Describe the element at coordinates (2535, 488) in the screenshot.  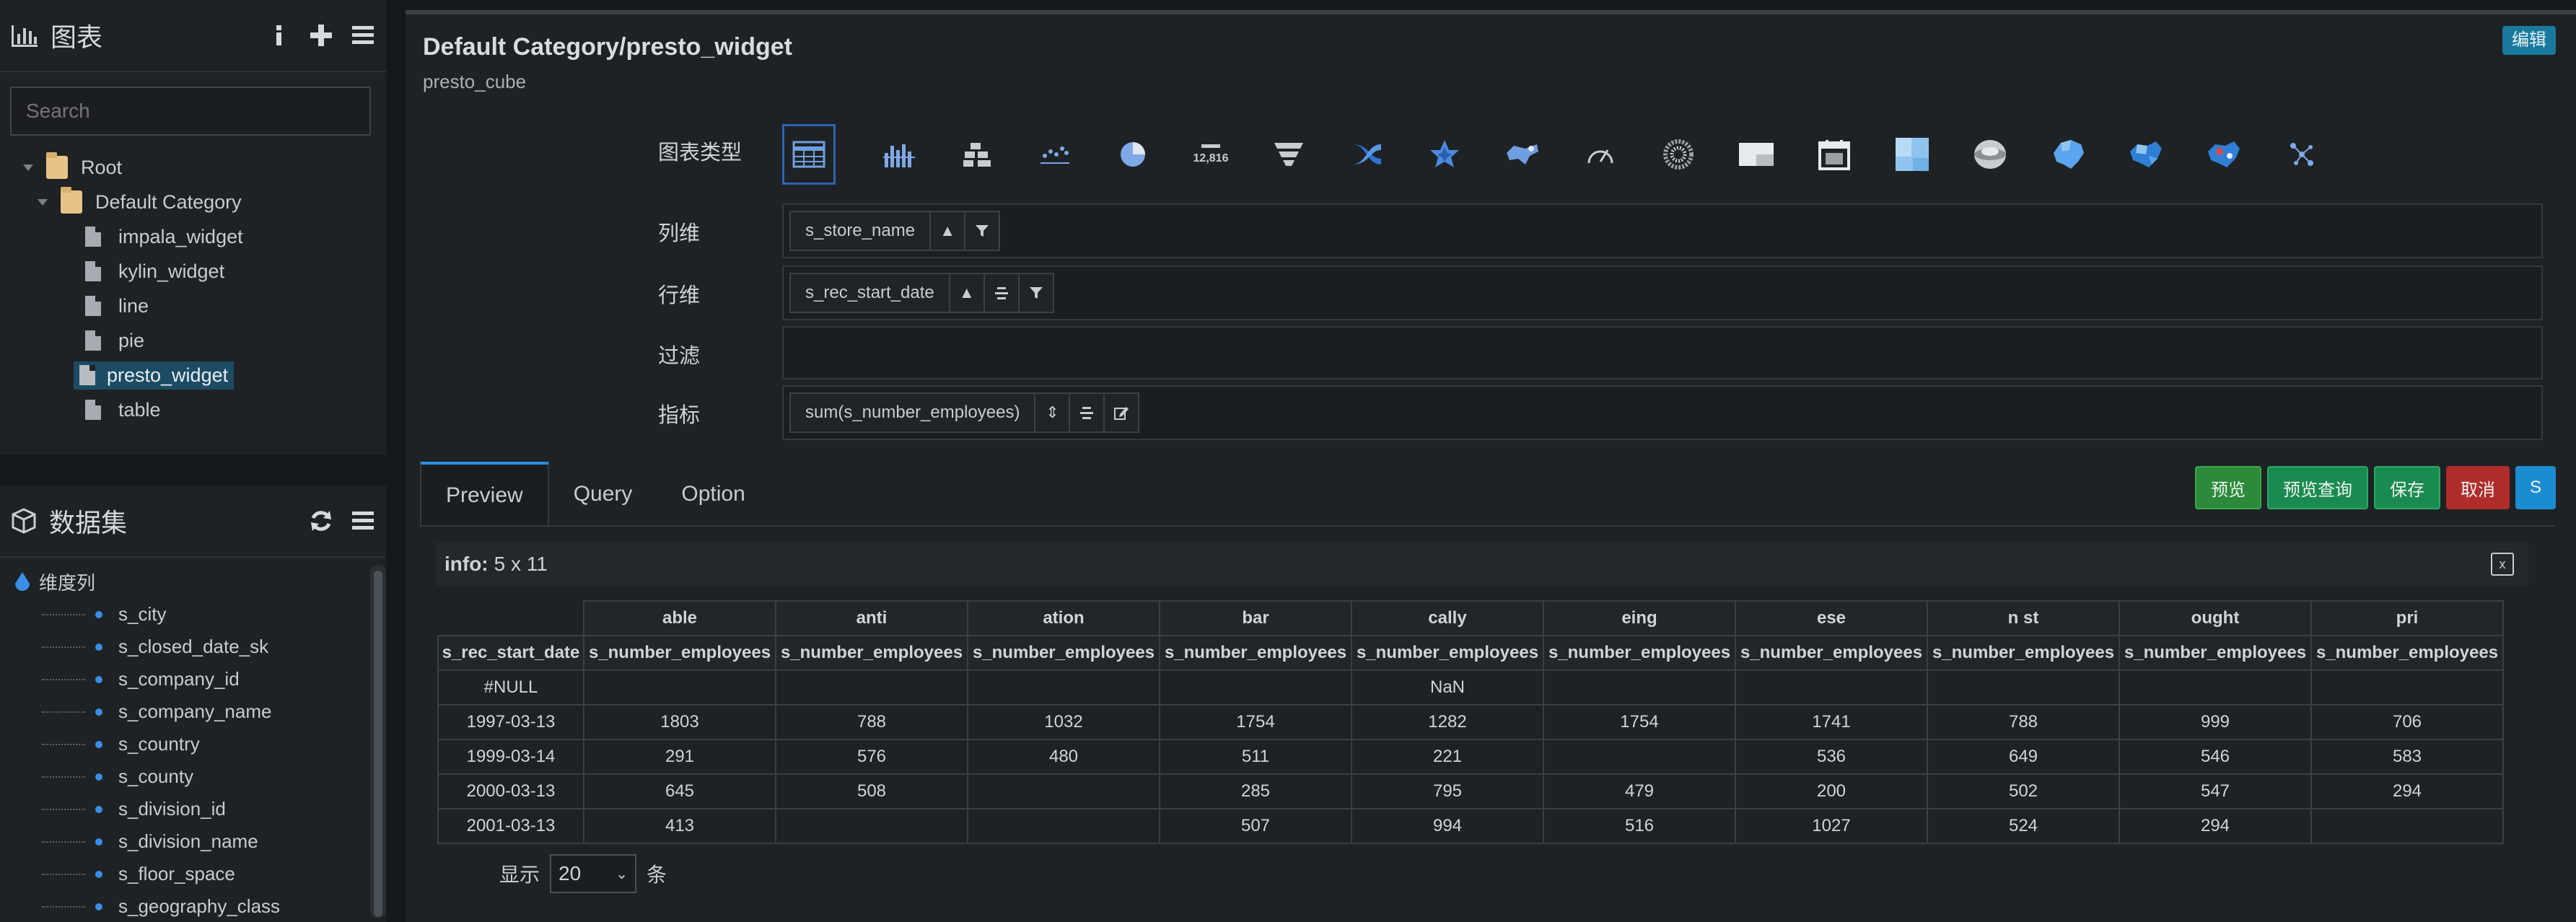
I see `s-button: S` at that location.